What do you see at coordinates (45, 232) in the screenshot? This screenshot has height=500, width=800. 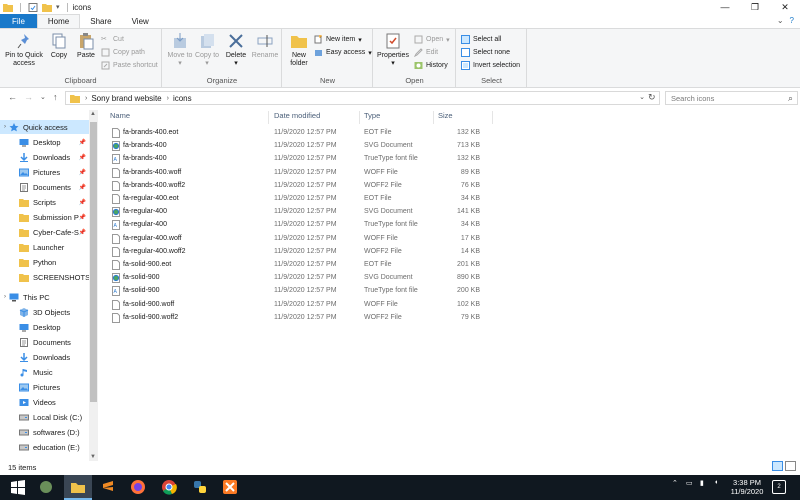 I see `nav-item-cyber-cafe-s: Cyber-Cafe-S 📌` at bounding box center [45, 232].